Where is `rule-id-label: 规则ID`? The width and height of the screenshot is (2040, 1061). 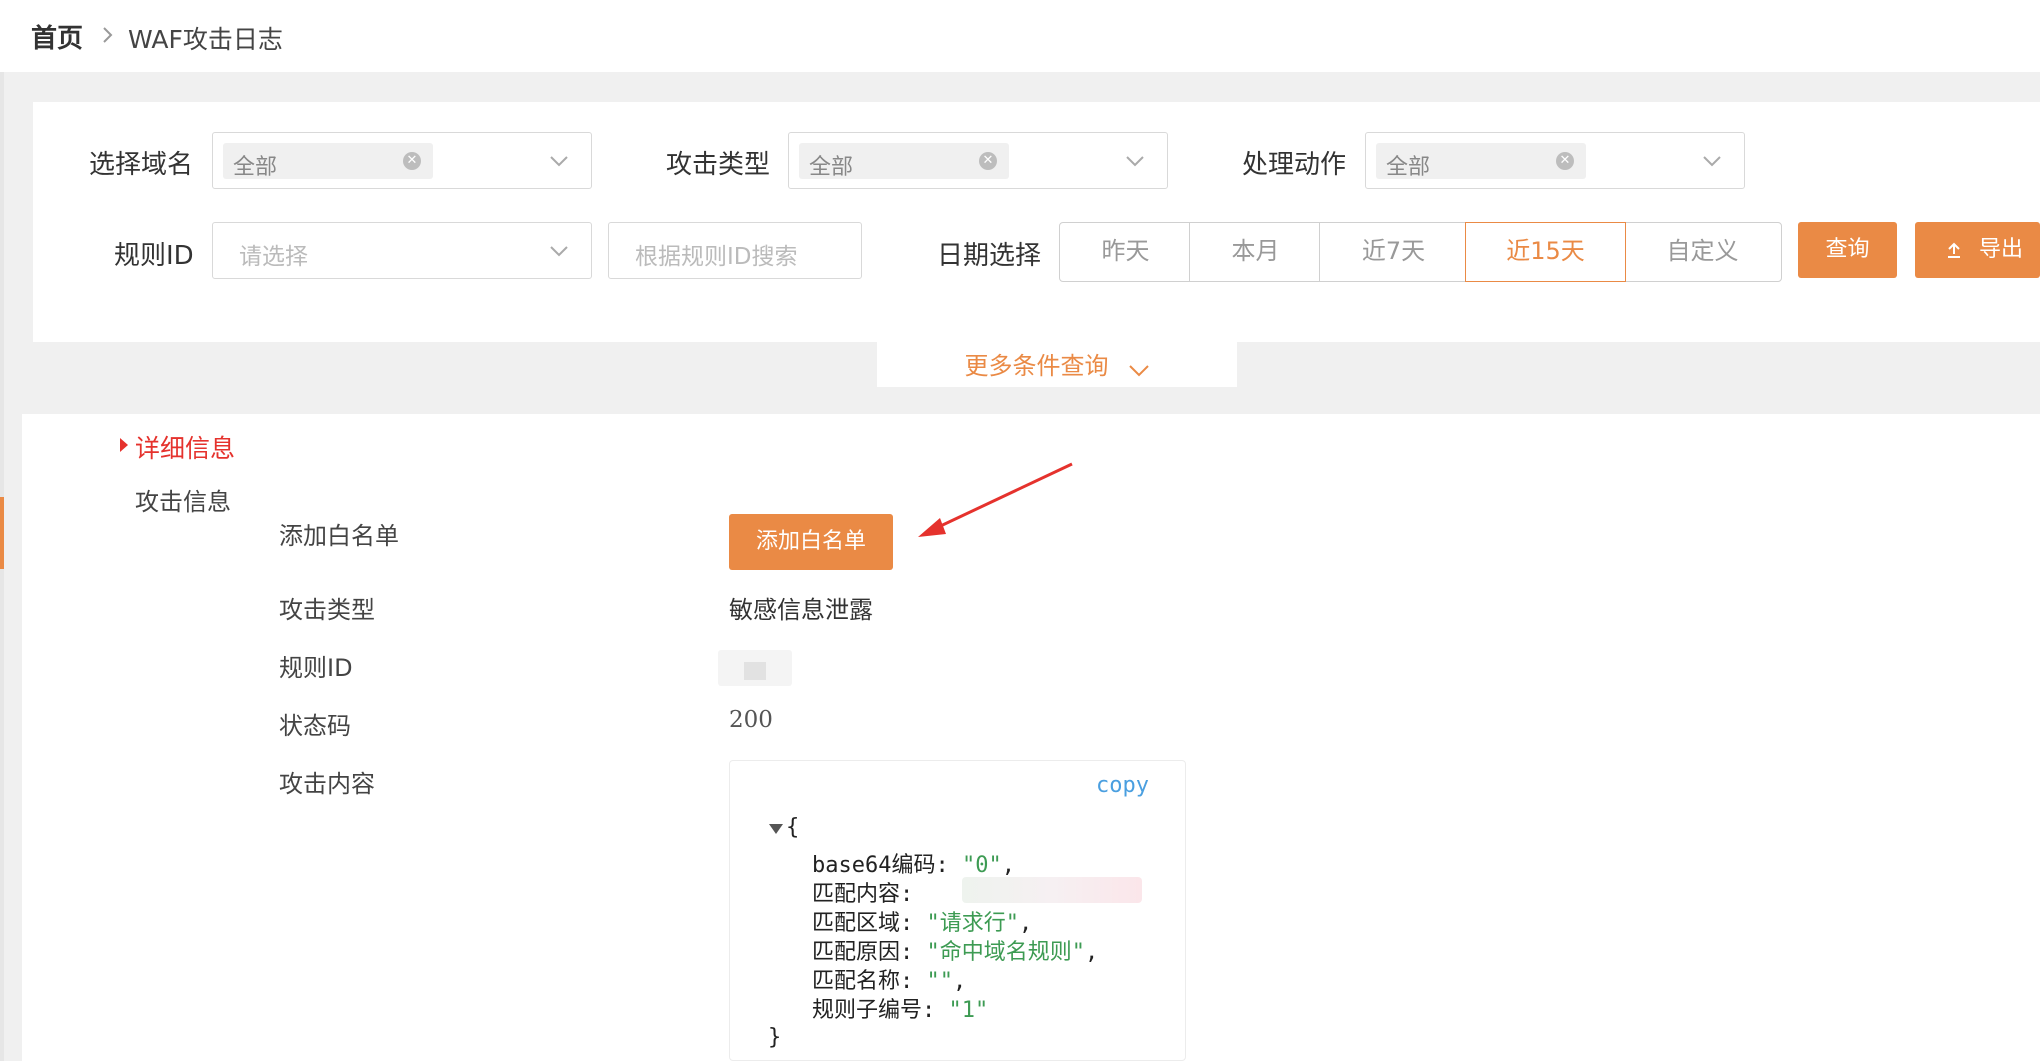
rule-id-label: 规则ID is located at coordinates (154, 256).